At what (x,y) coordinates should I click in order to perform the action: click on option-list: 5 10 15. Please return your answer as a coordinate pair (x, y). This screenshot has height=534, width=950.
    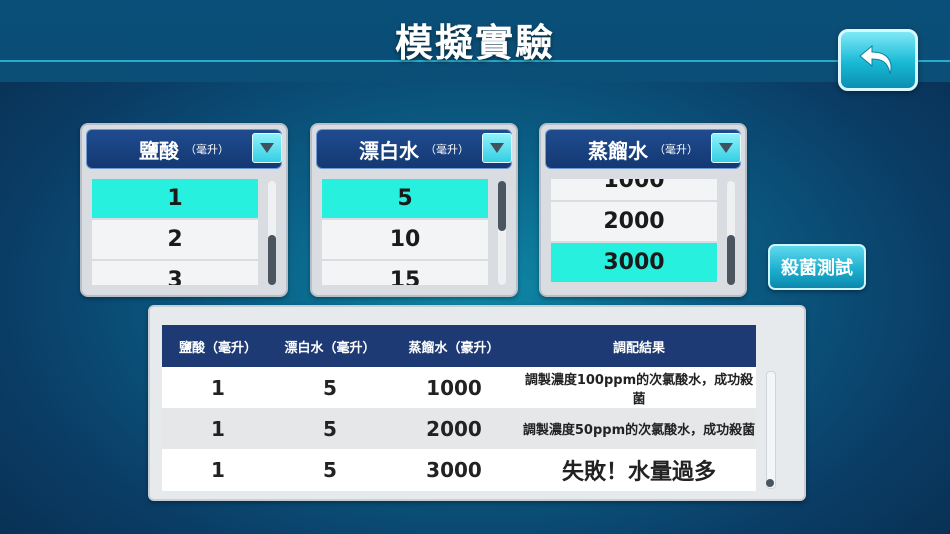
    Looking at the image, I should click on (405, 232).